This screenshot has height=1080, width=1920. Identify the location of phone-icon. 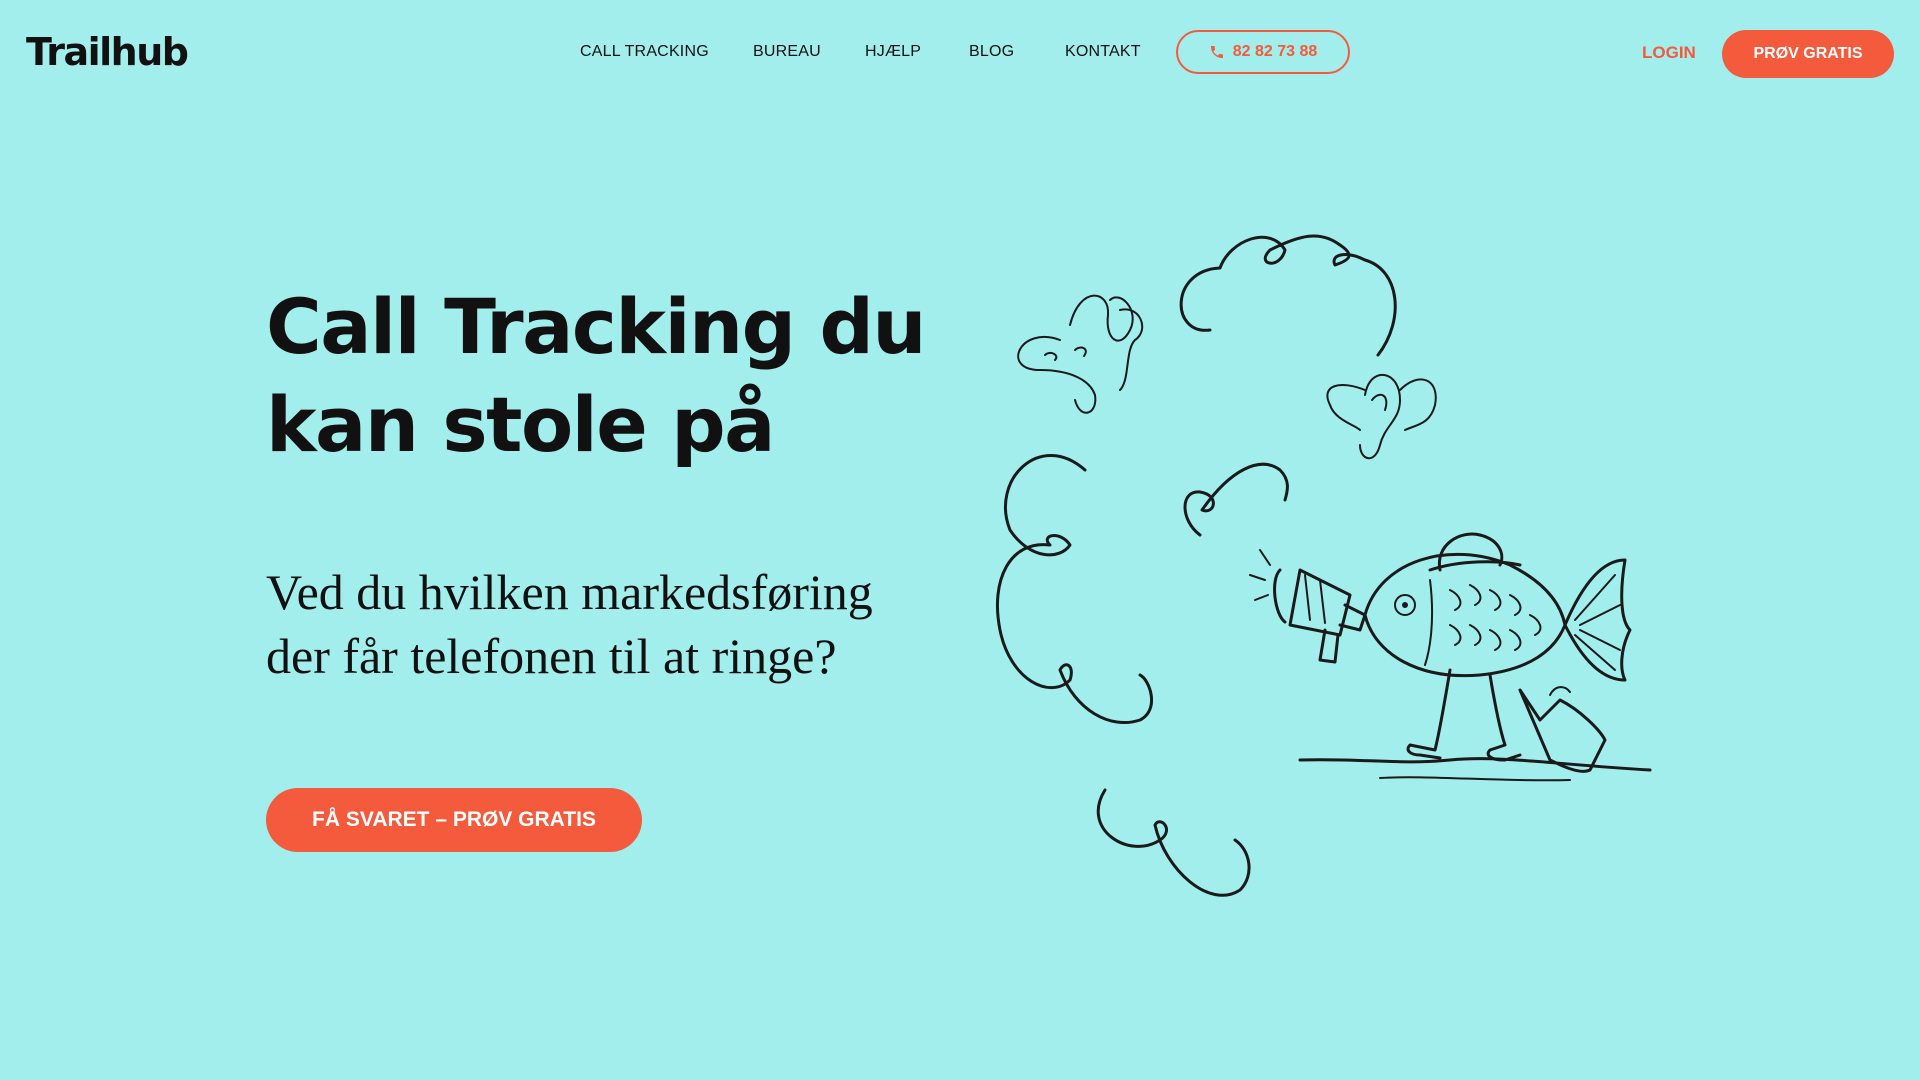
(1216, 52).